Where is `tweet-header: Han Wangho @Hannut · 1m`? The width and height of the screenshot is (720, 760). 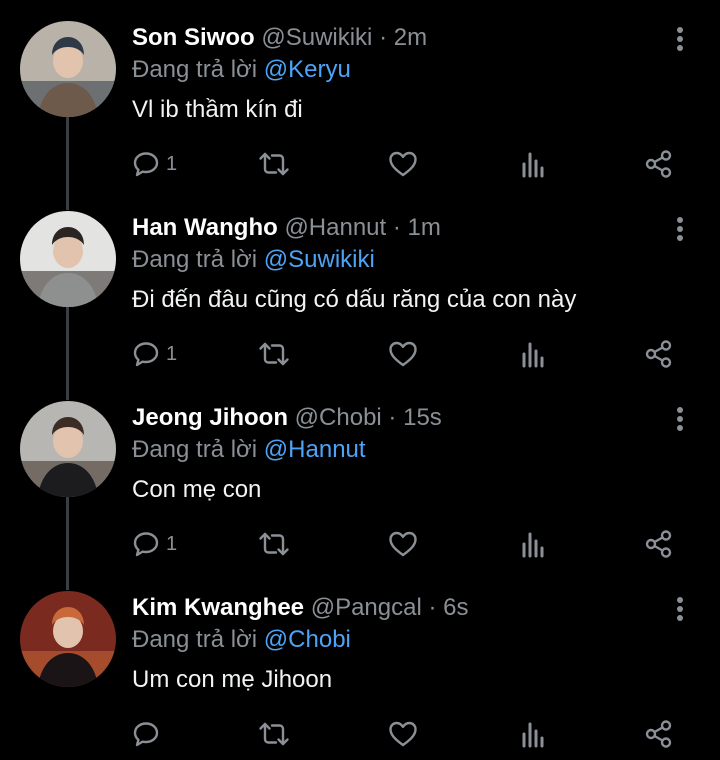 tweet-header: Han Wangho @Hannut · 1m is located at coordinates (286, 228).